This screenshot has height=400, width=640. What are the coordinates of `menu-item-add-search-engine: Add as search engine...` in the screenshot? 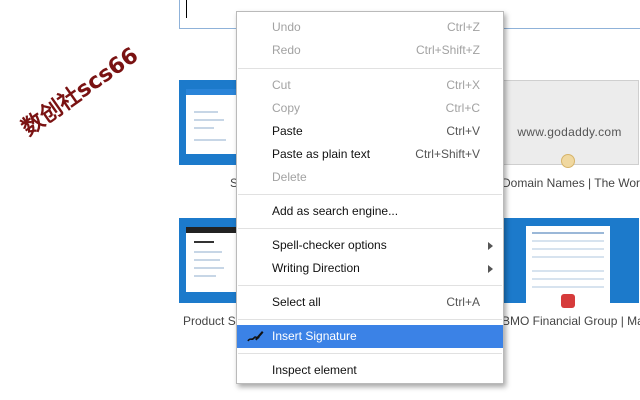 It's located at (370, 211).